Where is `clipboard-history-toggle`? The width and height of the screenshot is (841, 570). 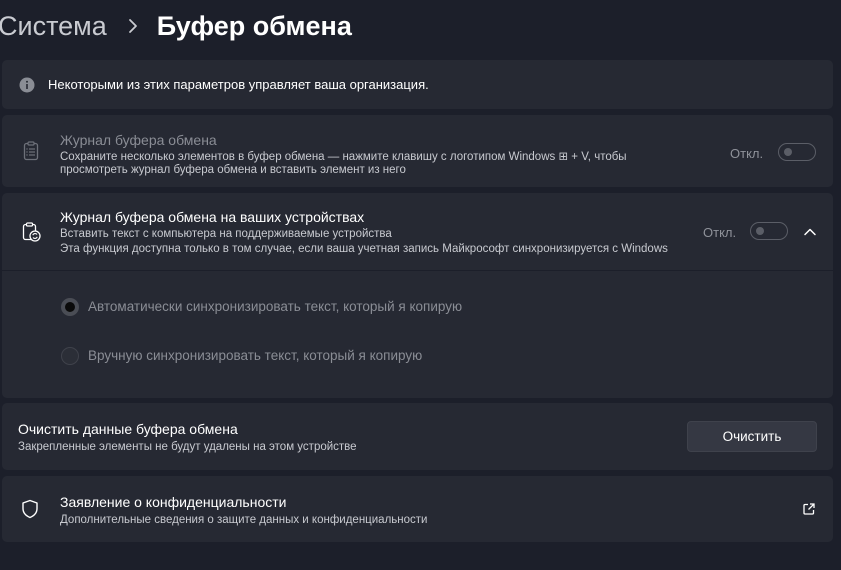
clipboard-history-toggle is located at coordinates (797, 152).